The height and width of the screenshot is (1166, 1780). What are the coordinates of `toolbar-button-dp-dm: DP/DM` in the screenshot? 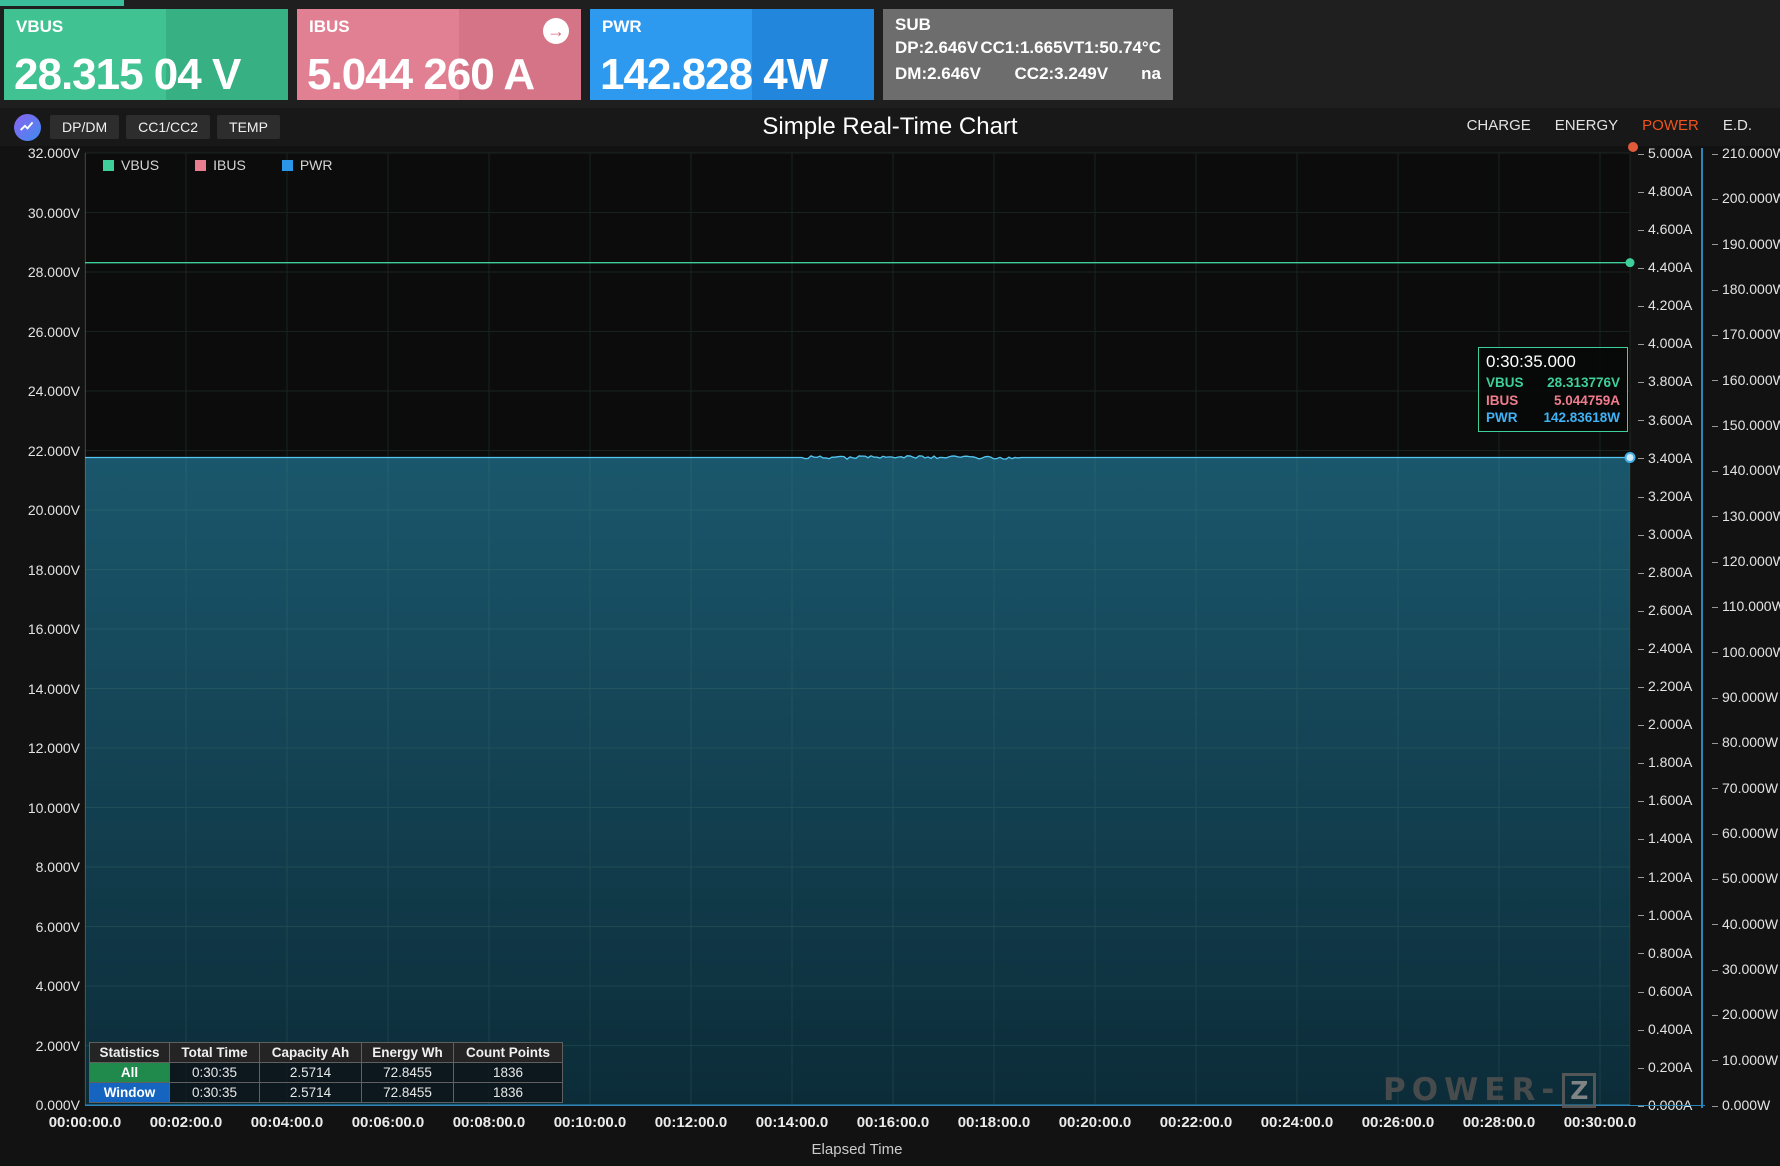 It's located at (85, 127).